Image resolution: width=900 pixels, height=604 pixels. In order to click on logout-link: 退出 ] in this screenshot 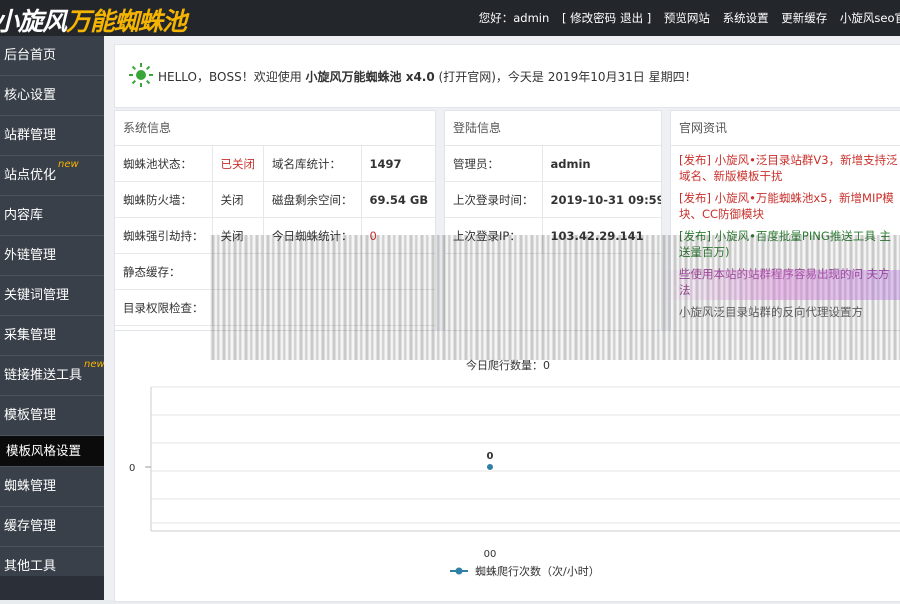, I will do `click(635, 18)`.